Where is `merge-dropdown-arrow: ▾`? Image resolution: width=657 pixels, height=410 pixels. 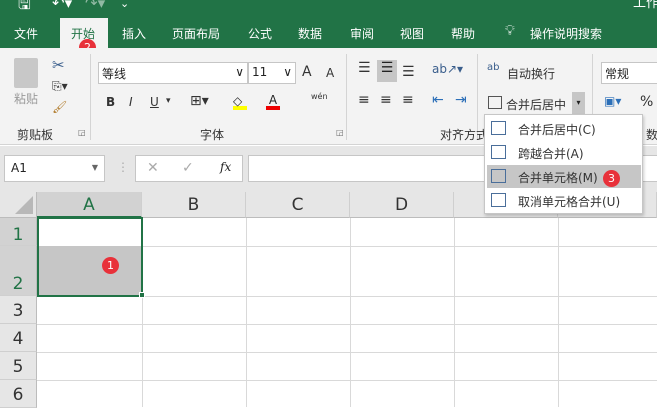
merge-dropdown-arrow: ▾ is located at coordinates (578, 103).